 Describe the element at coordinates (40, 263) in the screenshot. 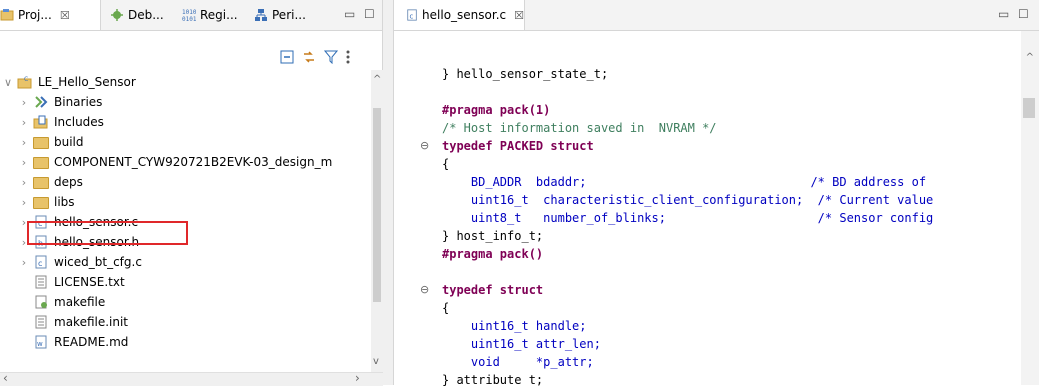

I see `svg-text: c` at that location.